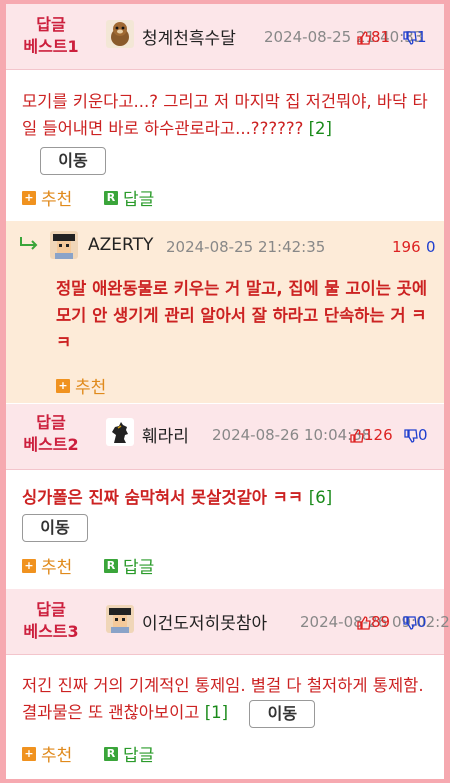 The image size is (450, 783). I want to click on timestamp: 2024-08-25 21:42:35, so click(246, 247).